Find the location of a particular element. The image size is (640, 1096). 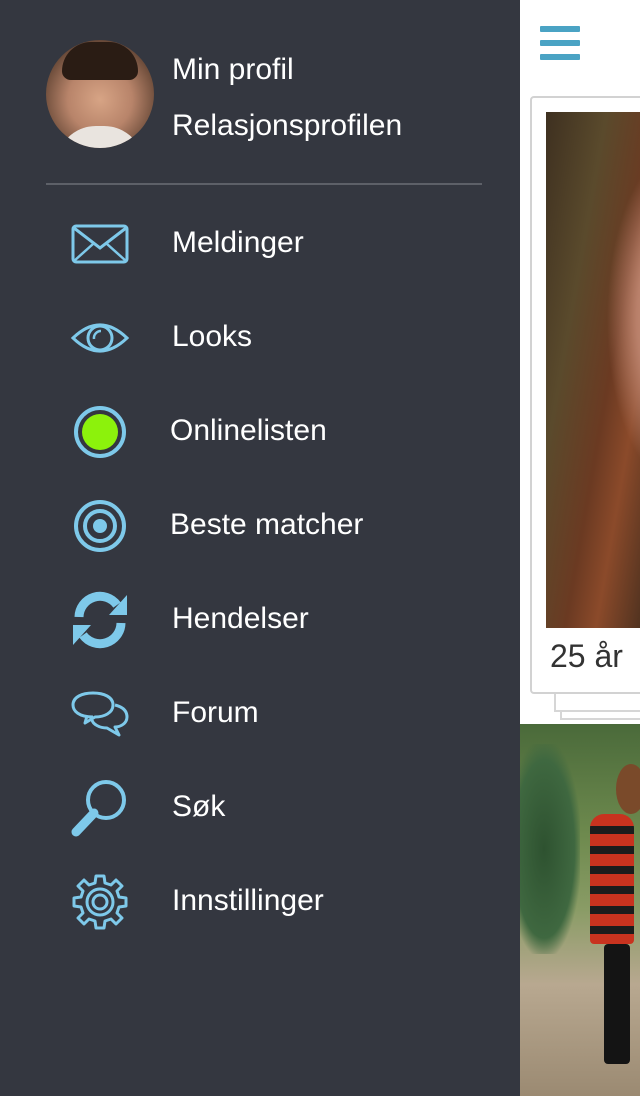

menu-label: Onlinelisten is located at coordinates (248, 430).